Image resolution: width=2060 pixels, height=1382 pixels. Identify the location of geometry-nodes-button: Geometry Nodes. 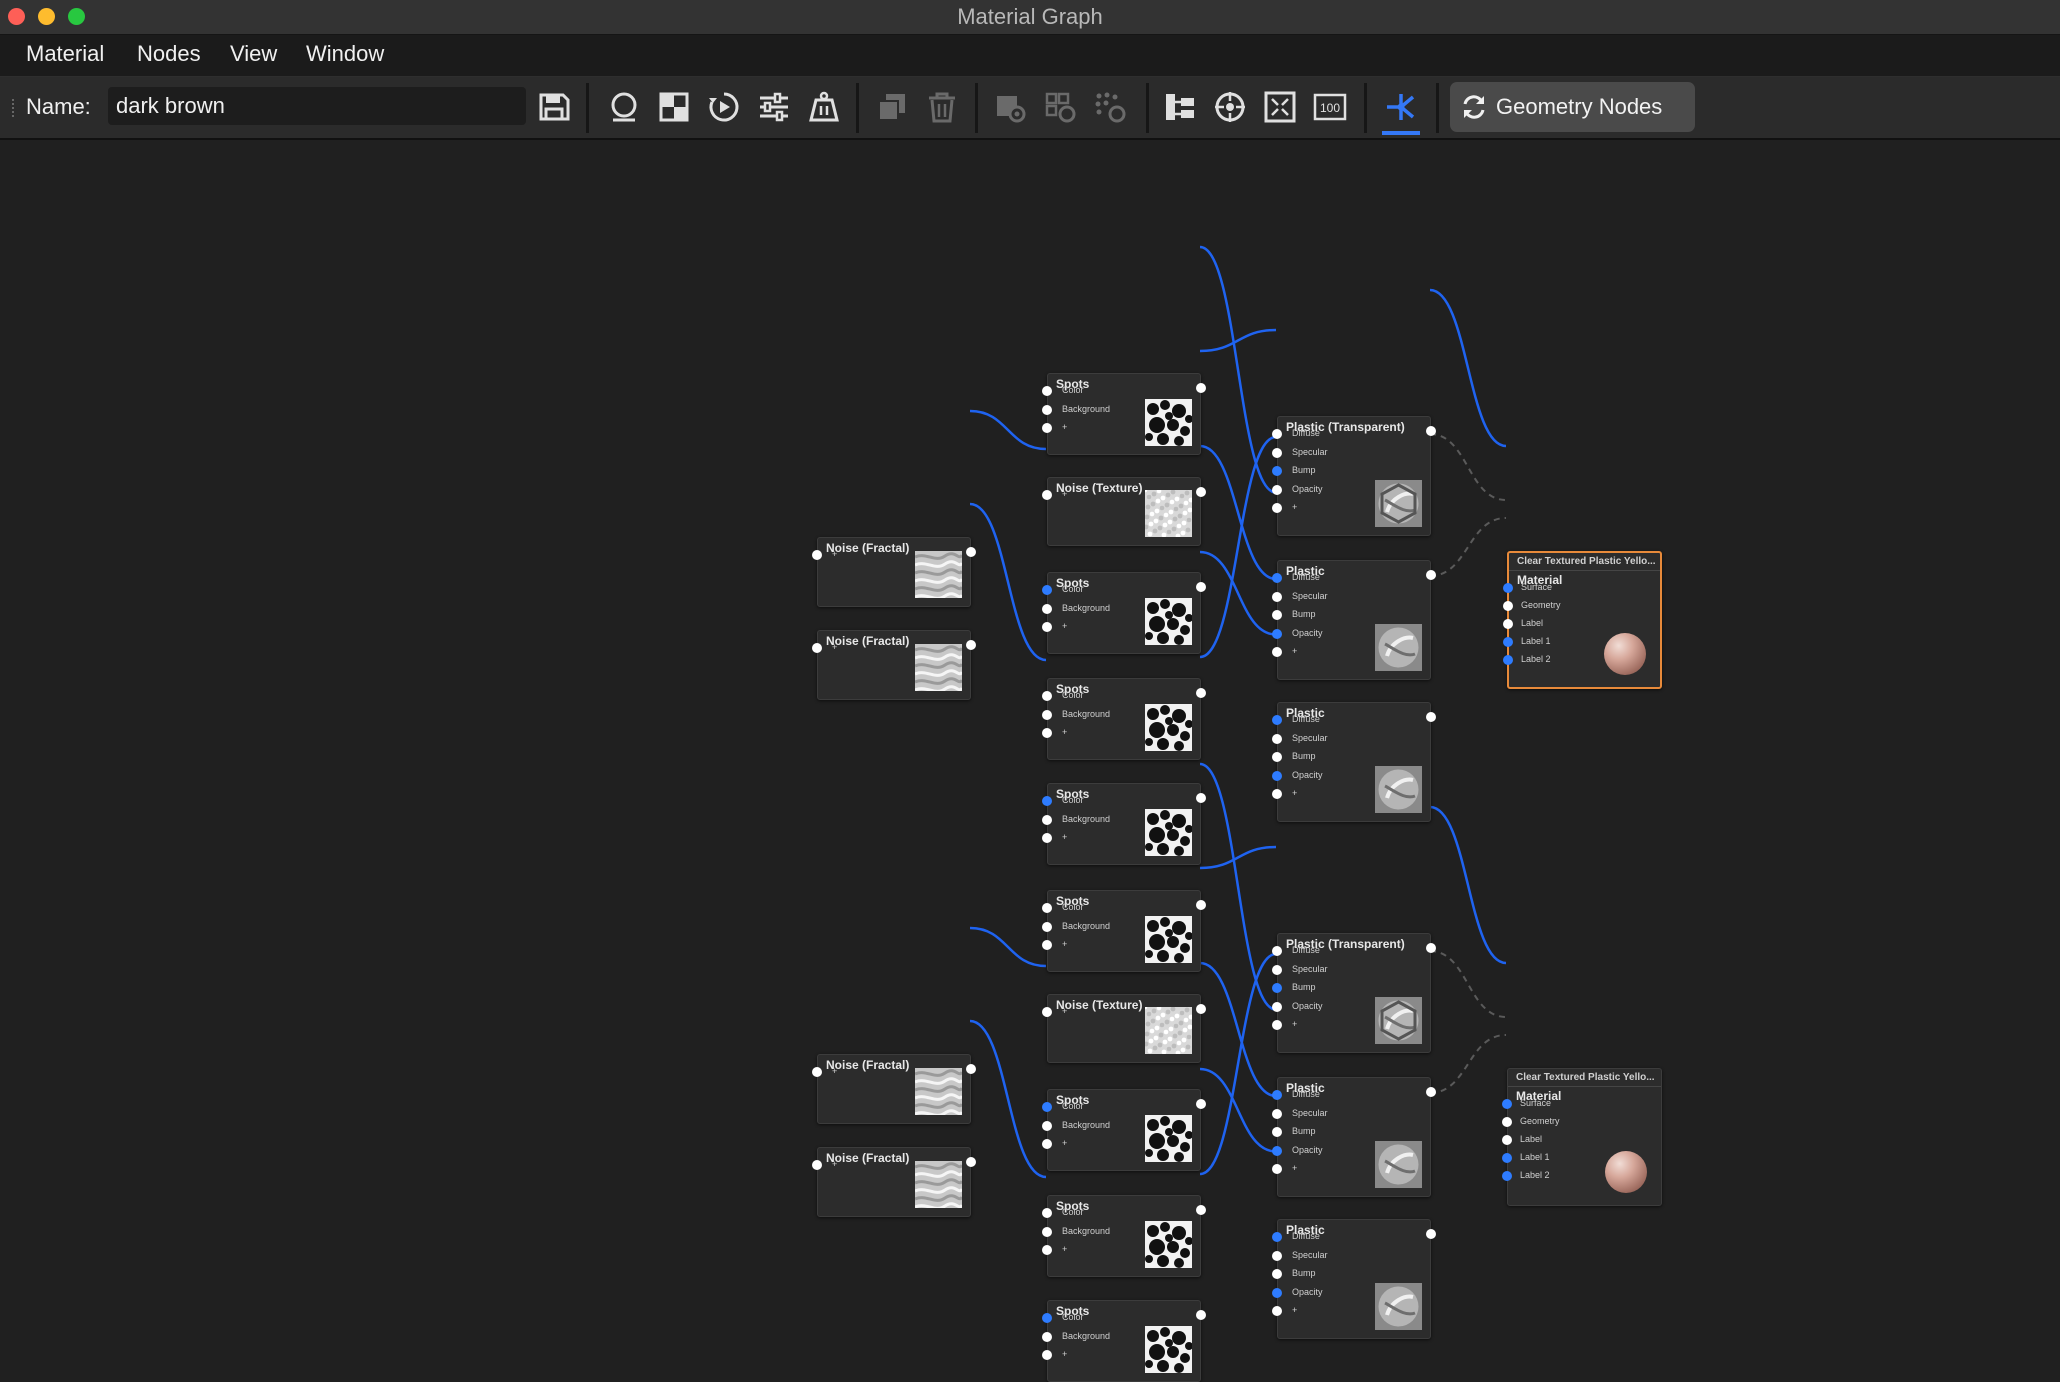
(1572, 107).